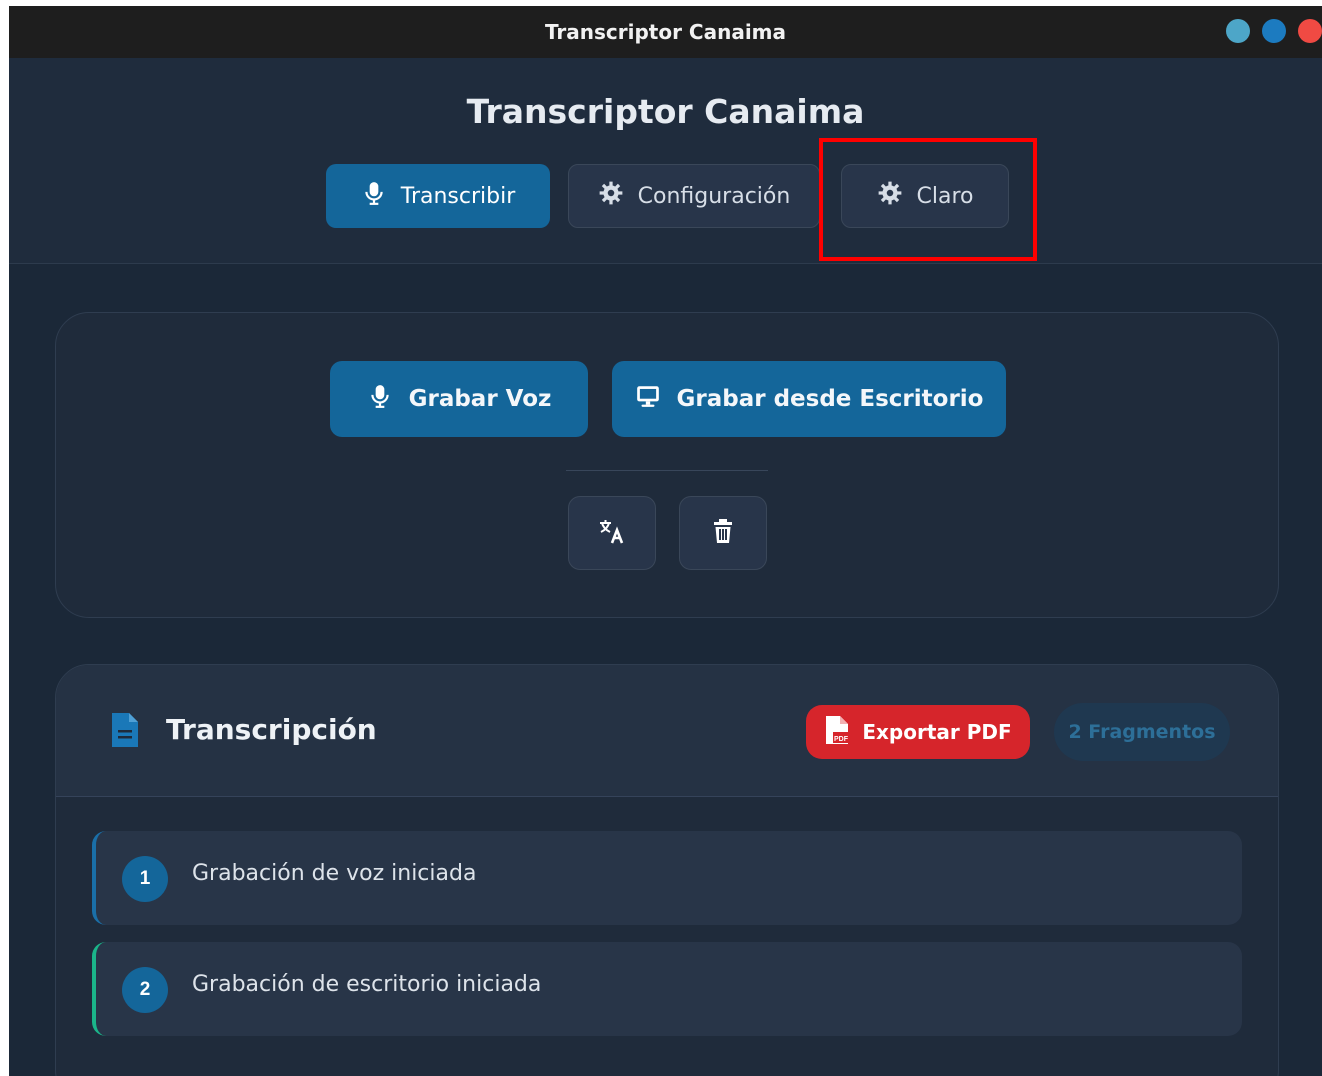  I want to click on translate-icon, so click(612, 533).